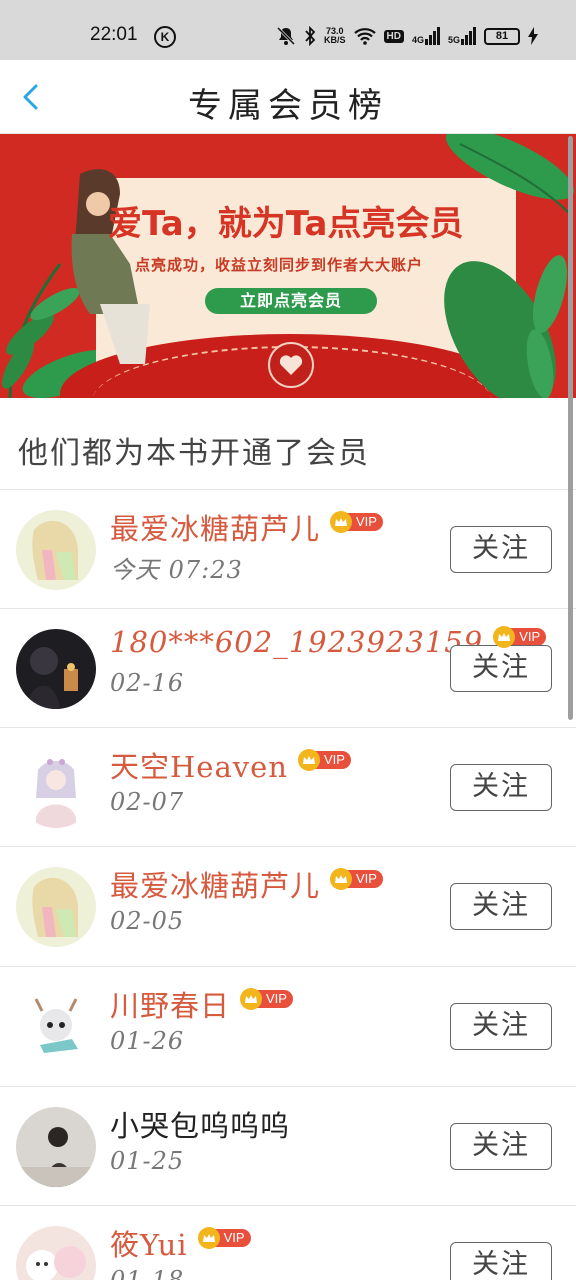 The height and width of the screenshot is (1280, 576). Describe the element at coordinates (286, 36) in the screenshot. I see `mute-bell-icon` at that location.